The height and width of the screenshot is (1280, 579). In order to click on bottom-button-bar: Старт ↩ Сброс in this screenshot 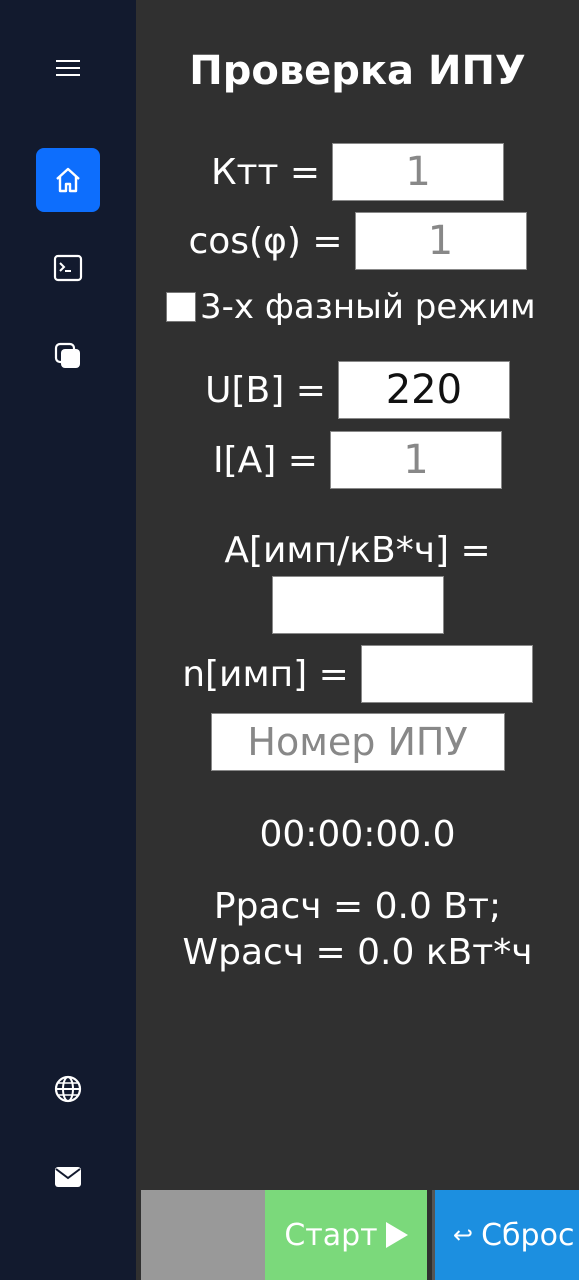, I will do `click(360, 1235)`.